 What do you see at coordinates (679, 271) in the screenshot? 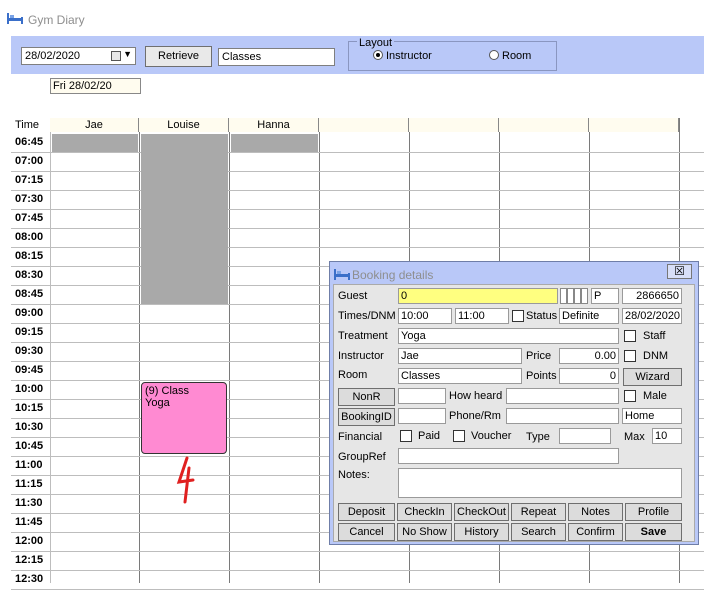
I see `close-icon: ☒` at bounding box center [679, 271].